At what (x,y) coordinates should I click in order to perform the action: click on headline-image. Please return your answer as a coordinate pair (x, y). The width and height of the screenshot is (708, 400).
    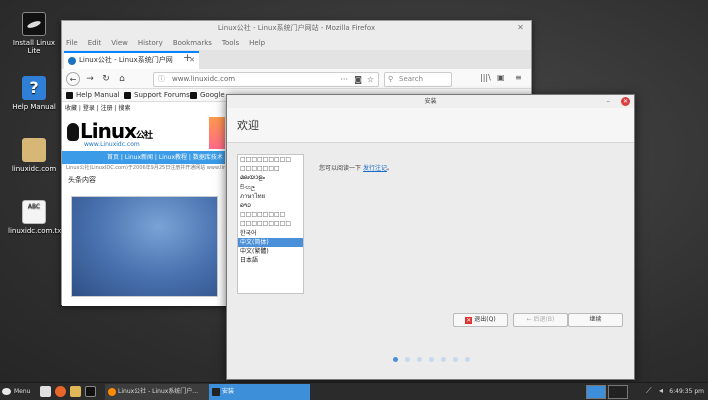
    Looking at the image, I should click on (144, 246).